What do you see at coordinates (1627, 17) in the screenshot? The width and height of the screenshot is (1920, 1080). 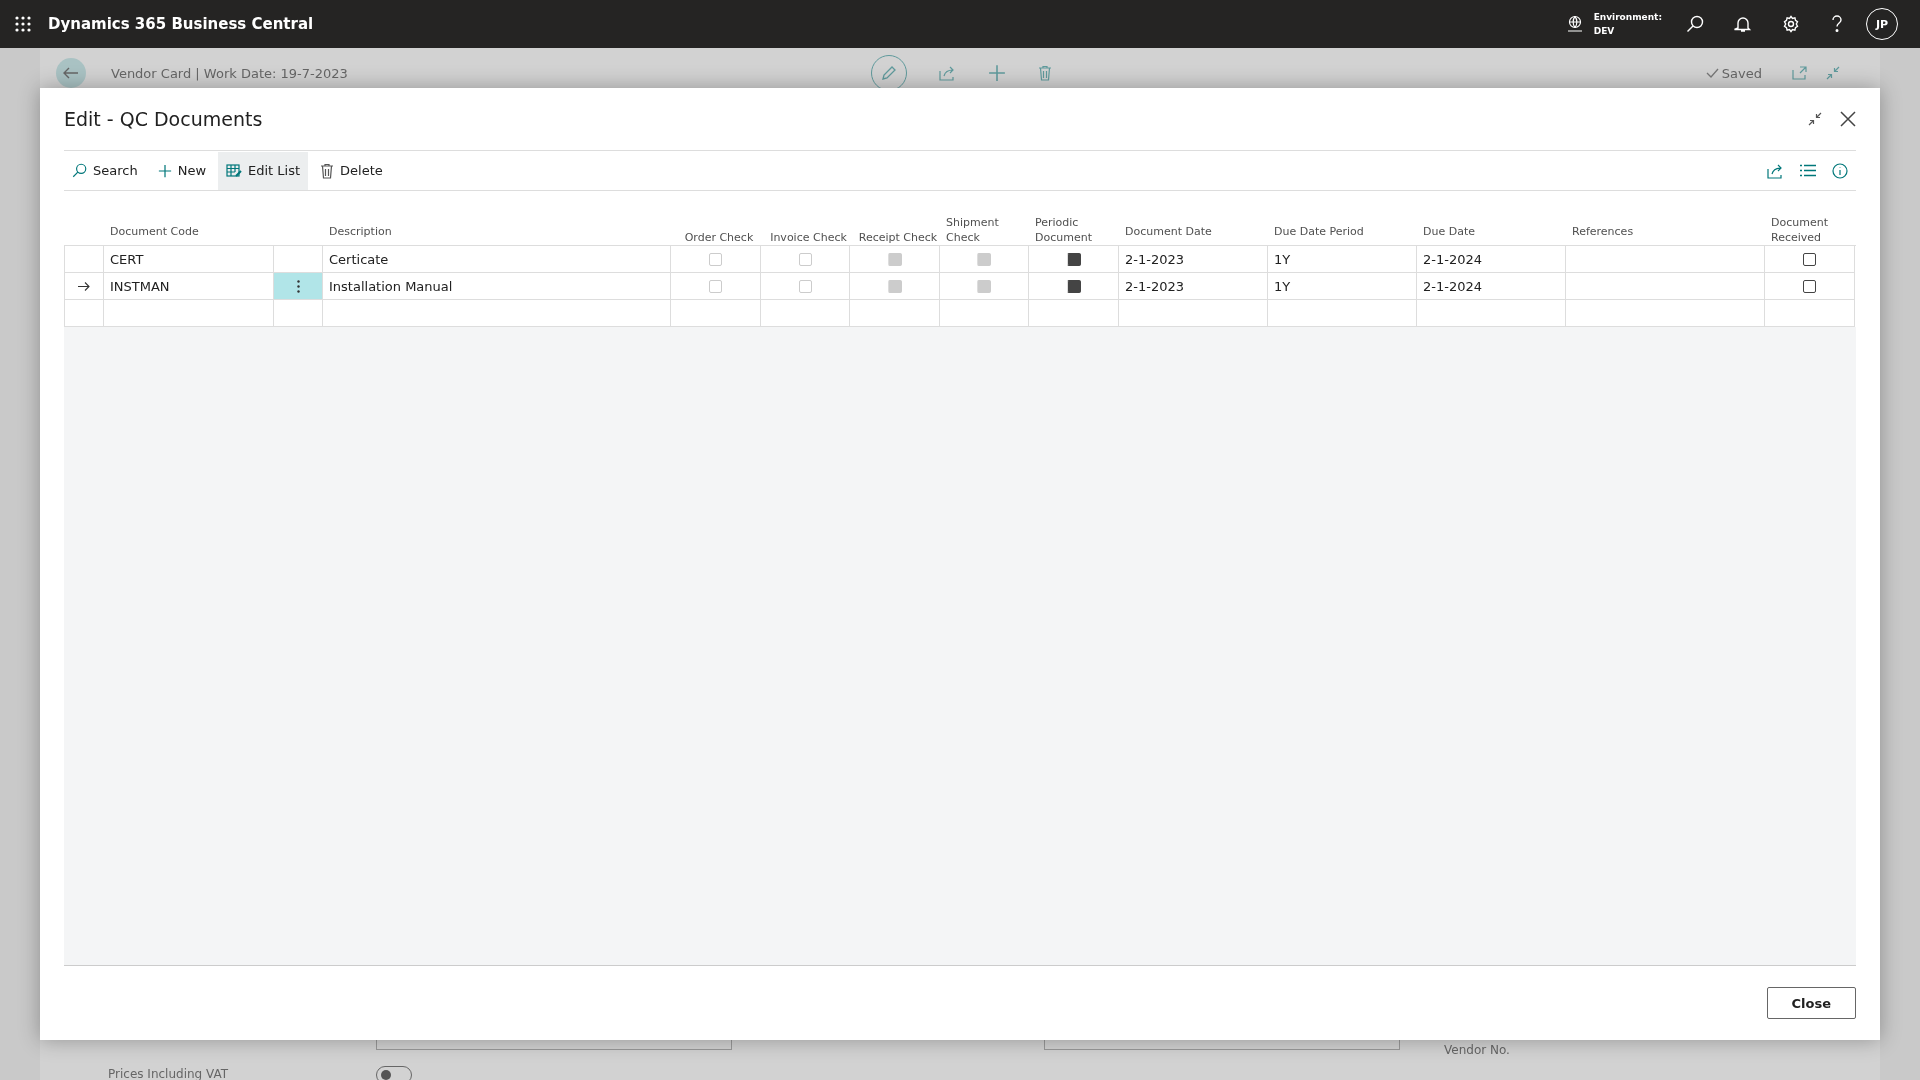 I see `environment-label: Environment:` at bounding box center [1627, 17].